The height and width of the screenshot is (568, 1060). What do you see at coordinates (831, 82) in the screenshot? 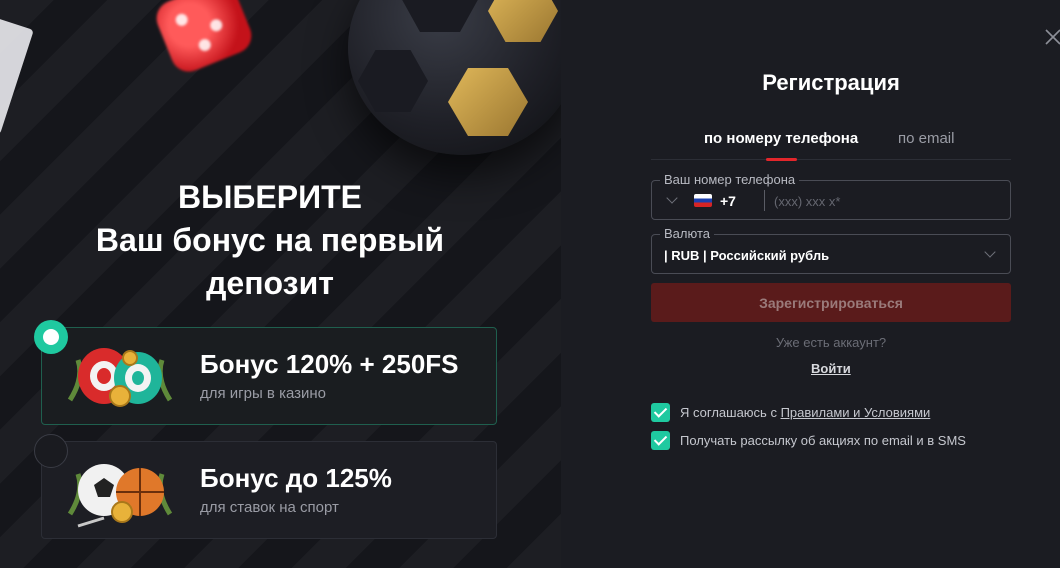
I see `form-title: Регистрация` at bounding box center [831, 82].